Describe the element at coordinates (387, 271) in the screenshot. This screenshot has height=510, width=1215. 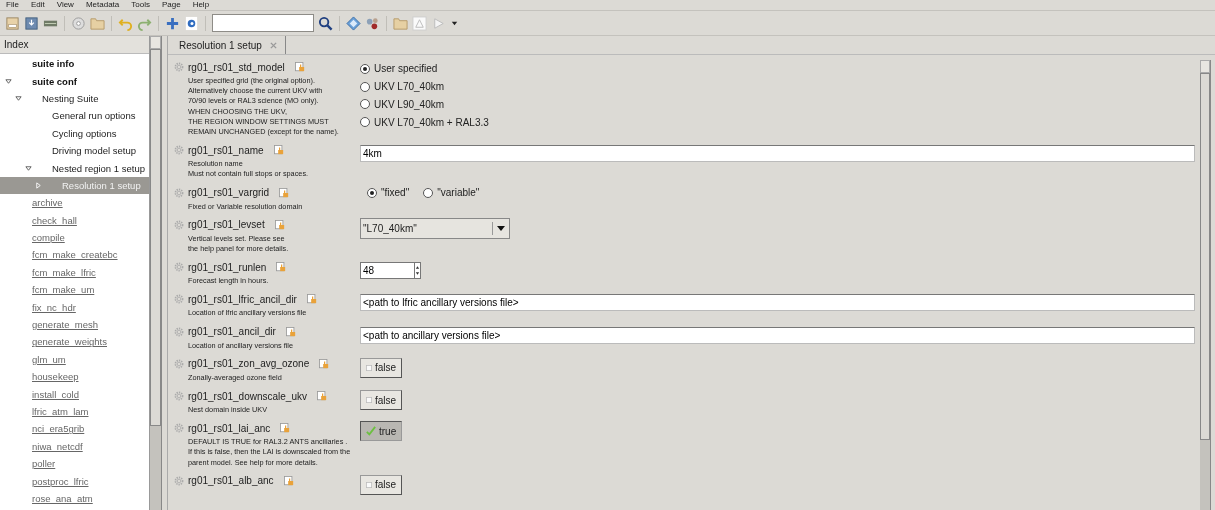
I see `number-field: 48` at that location.